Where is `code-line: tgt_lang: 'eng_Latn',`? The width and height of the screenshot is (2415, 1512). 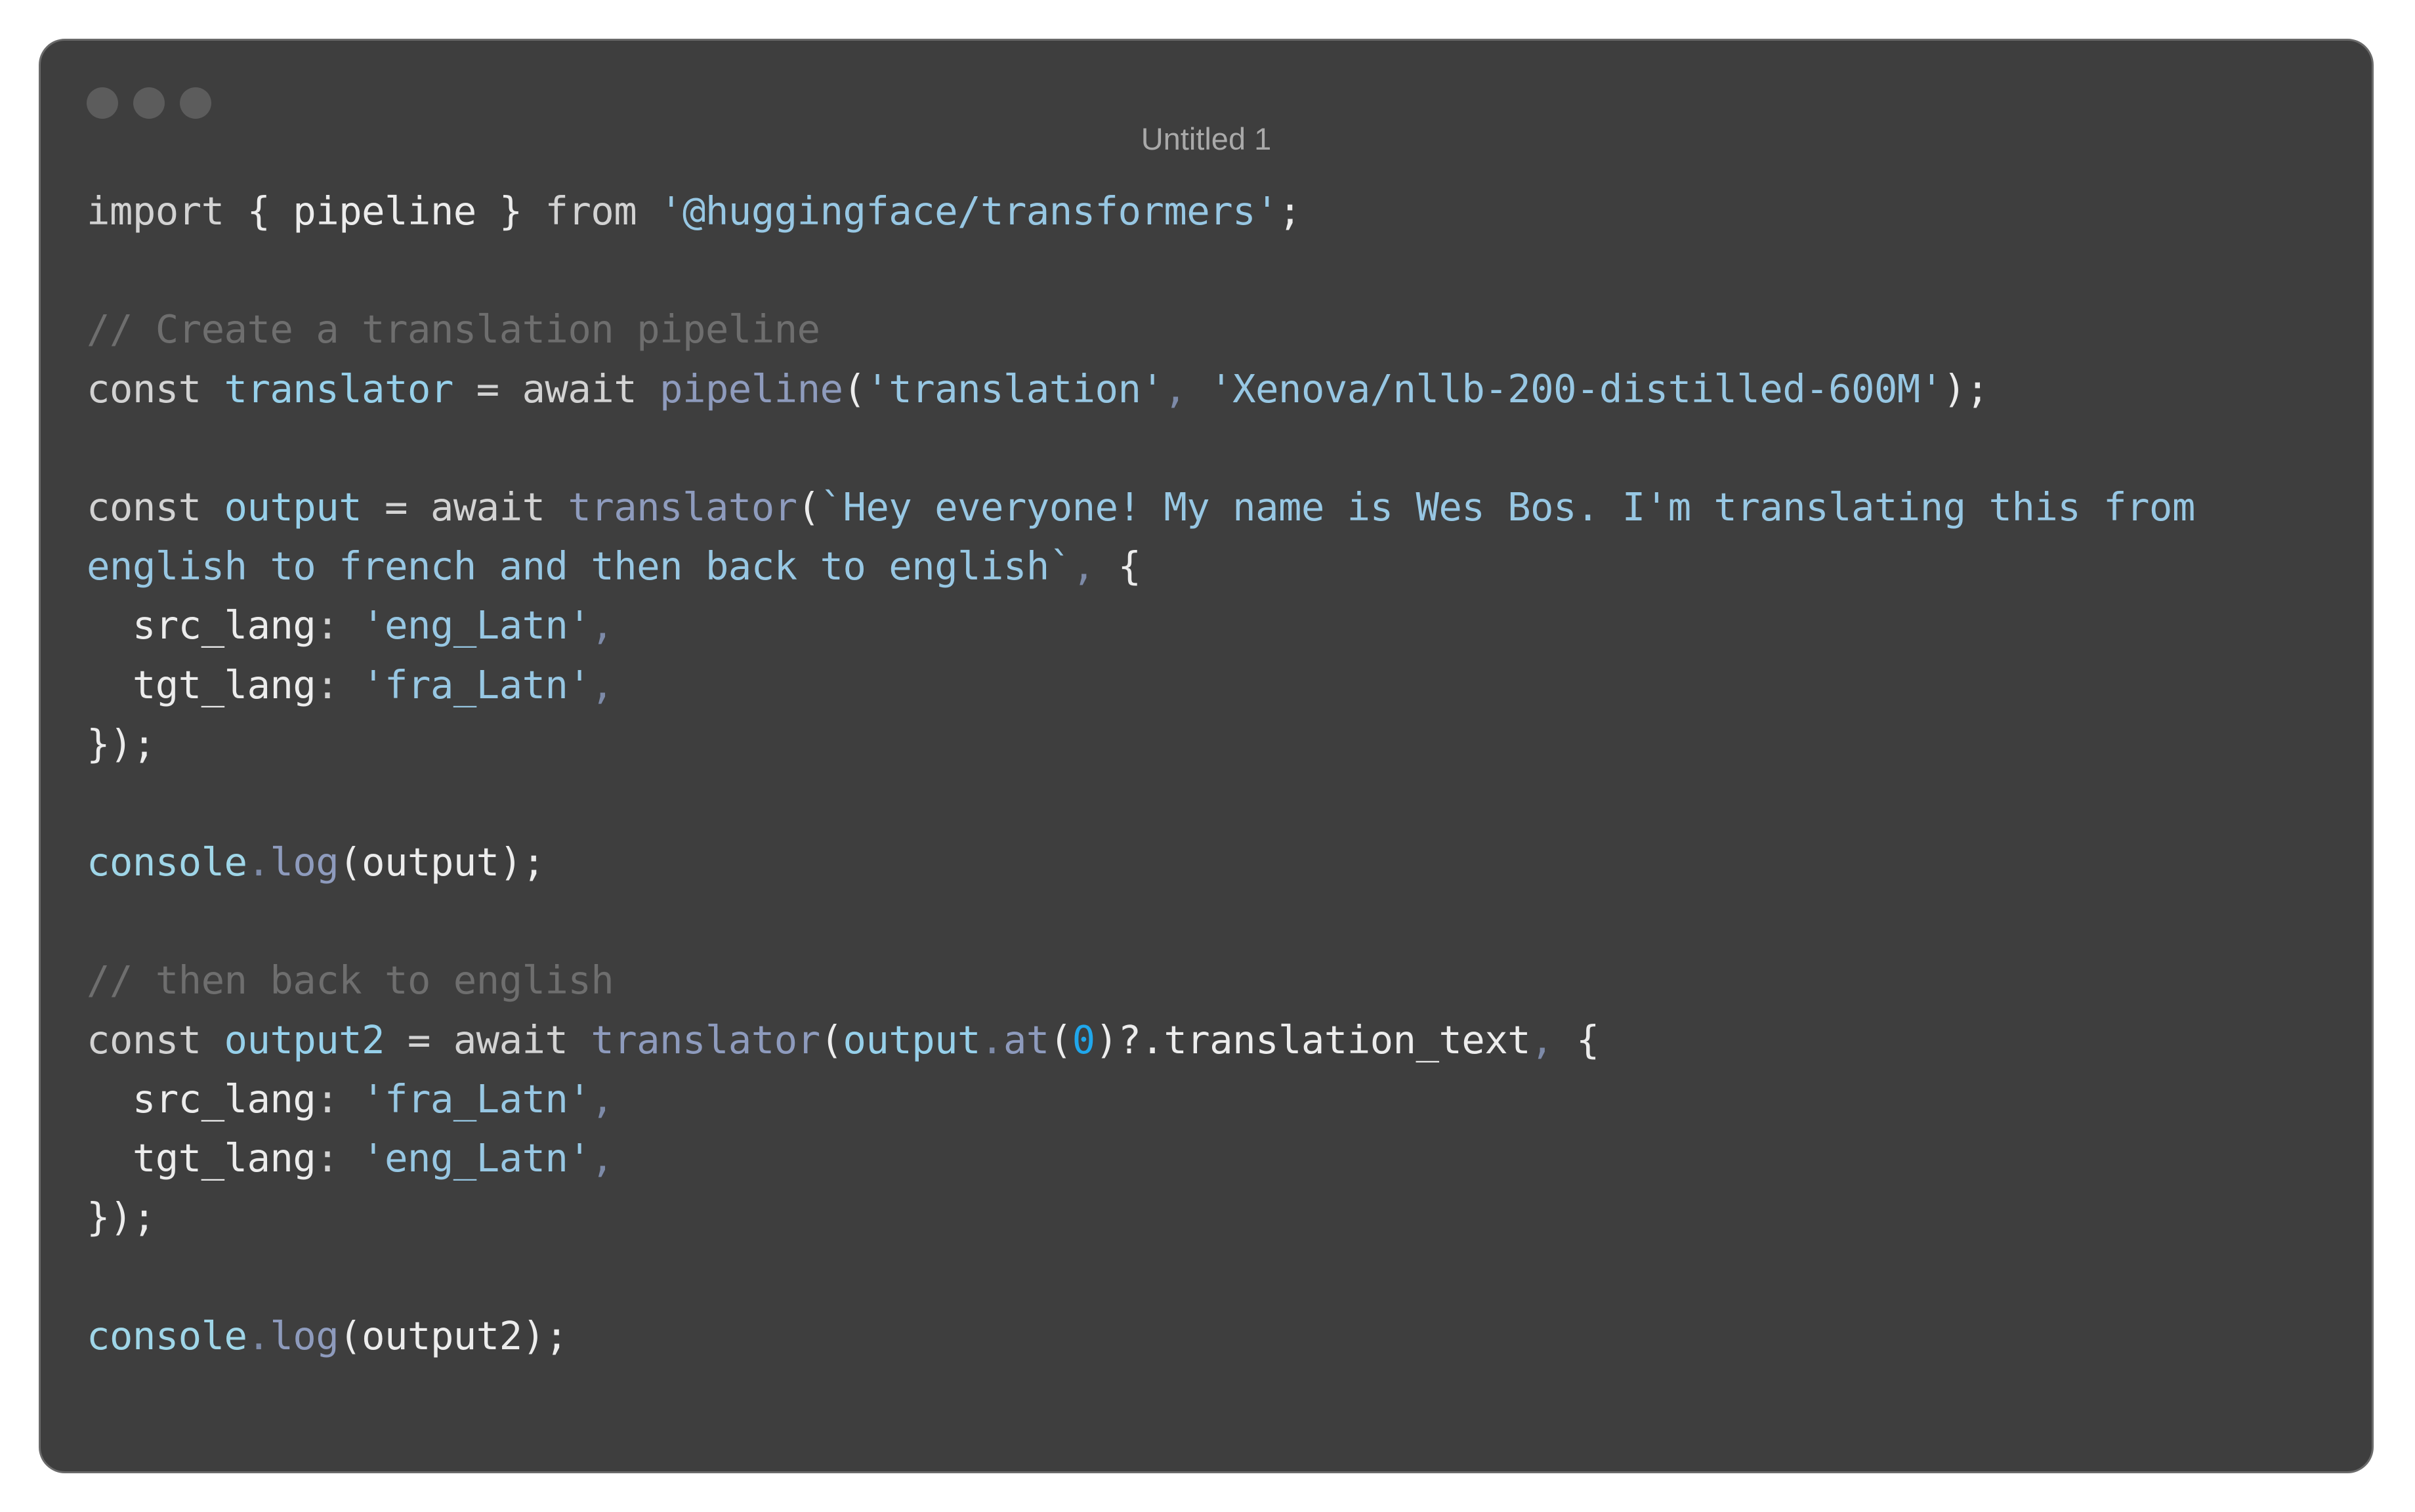 code-line: tgt_lang: 'eng_Latn', is located at coordinates (1216, 1158).